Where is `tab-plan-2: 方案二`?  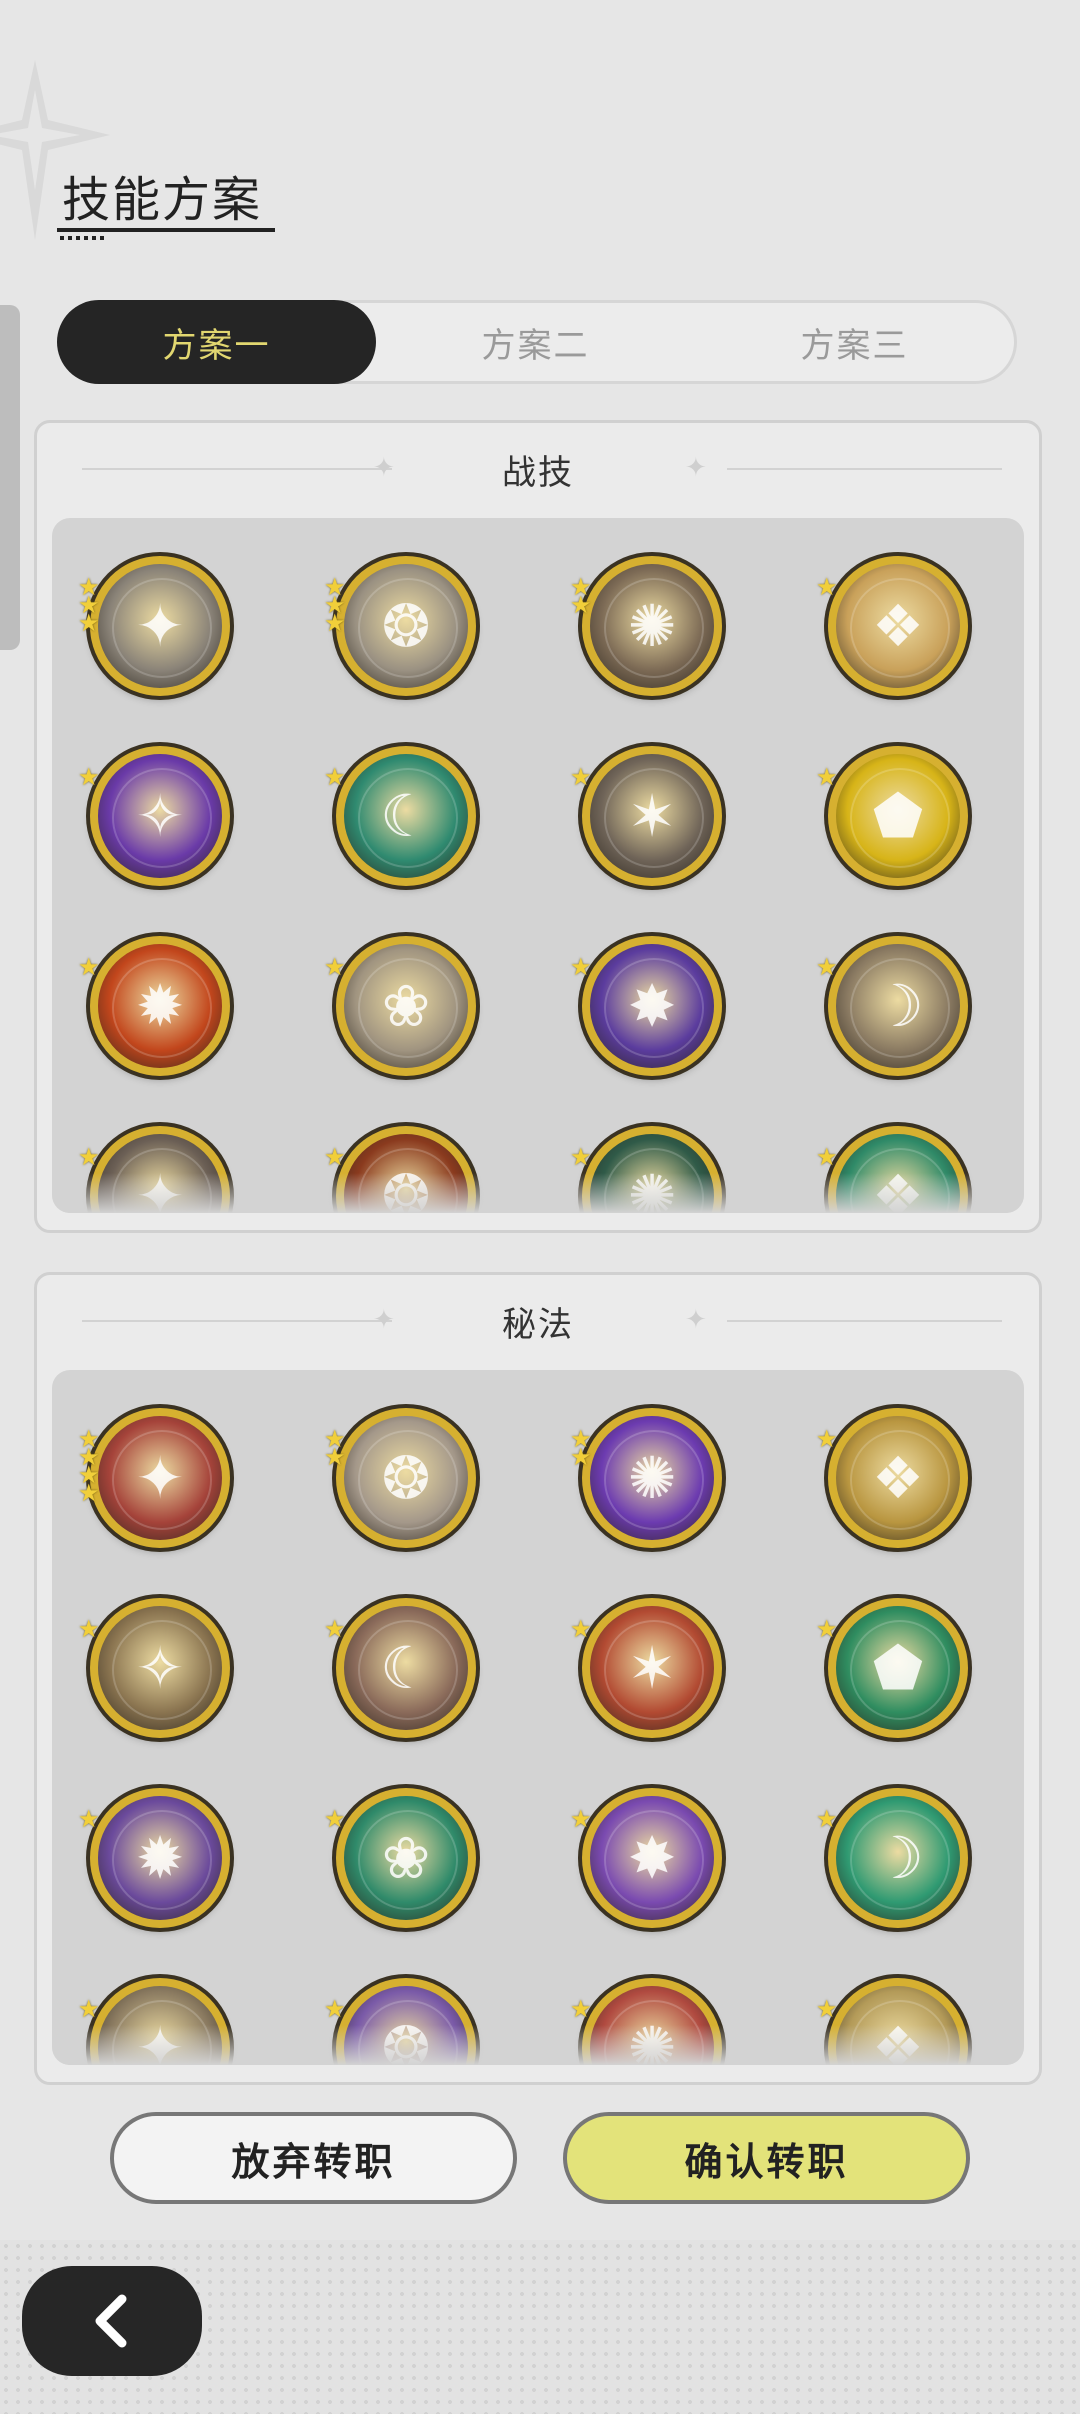 tab-plan-2: 方案二 is located at coordinates (535, 342).